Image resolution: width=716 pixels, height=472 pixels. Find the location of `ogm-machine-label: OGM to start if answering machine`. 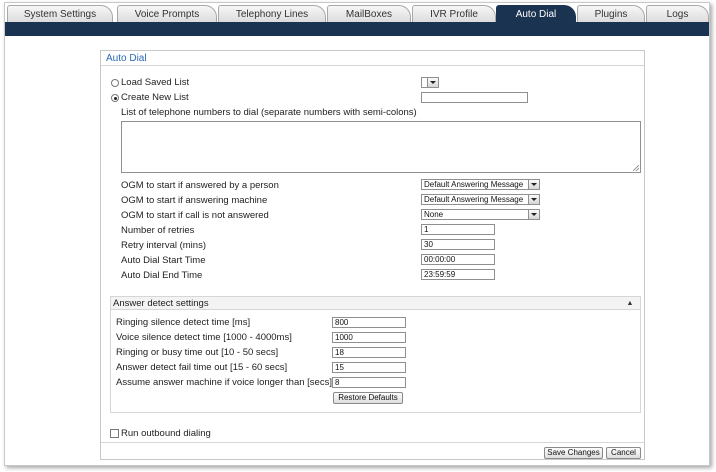

ogm-machine-label: OGM to start if answering machine is located at coordinates (194, 200).